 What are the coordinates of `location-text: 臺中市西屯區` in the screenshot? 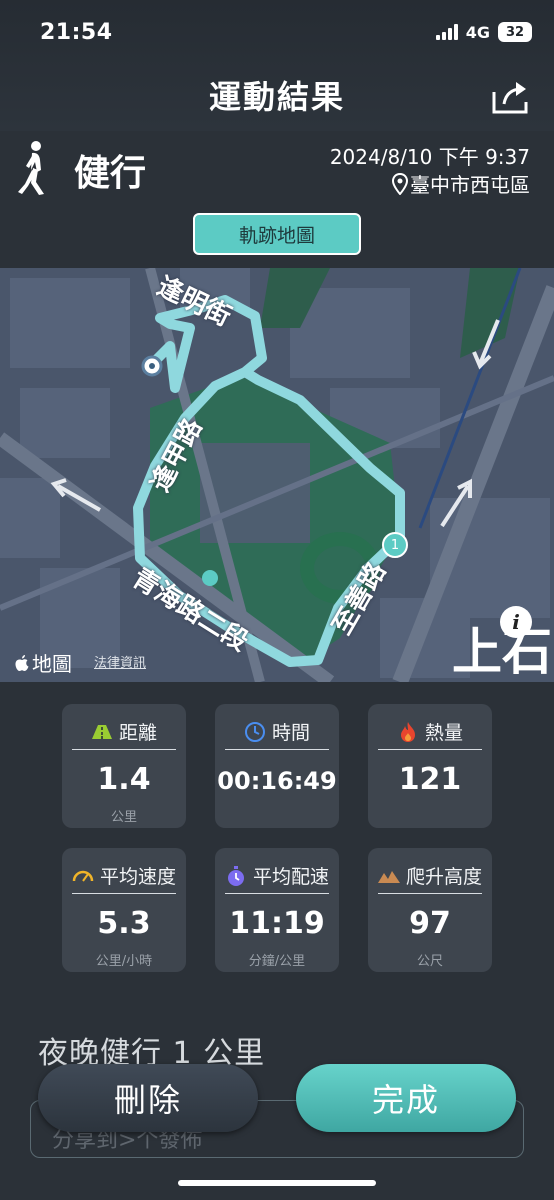 It's located at (470, 185).